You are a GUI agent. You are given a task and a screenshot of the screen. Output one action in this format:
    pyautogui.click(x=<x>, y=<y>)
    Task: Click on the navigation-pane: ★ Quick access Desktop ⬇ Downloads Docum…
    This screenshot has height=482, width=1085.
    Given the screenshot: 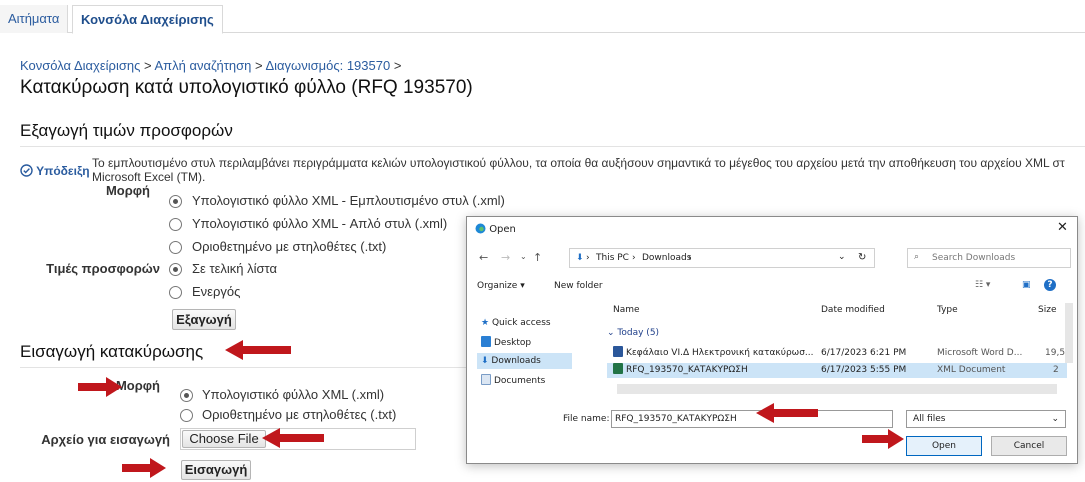 What is the action you would take?
    pyautogui.click(x=535, y=353)
    